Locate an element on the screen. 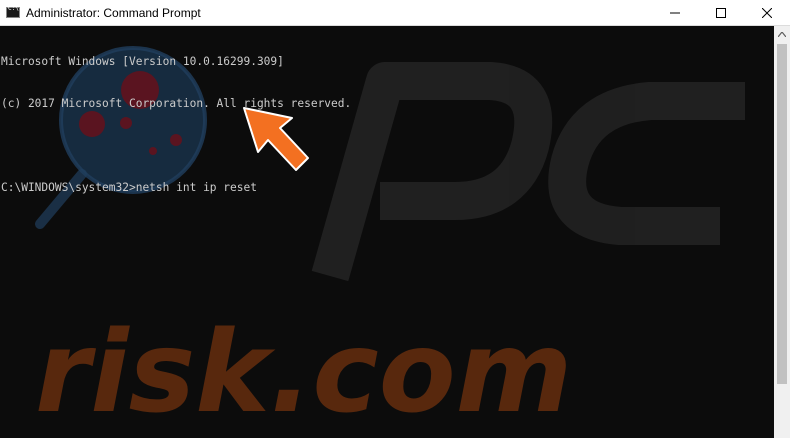 This screenshot has width=790, height=438. maximize-button is located at coordinates (721, 12).